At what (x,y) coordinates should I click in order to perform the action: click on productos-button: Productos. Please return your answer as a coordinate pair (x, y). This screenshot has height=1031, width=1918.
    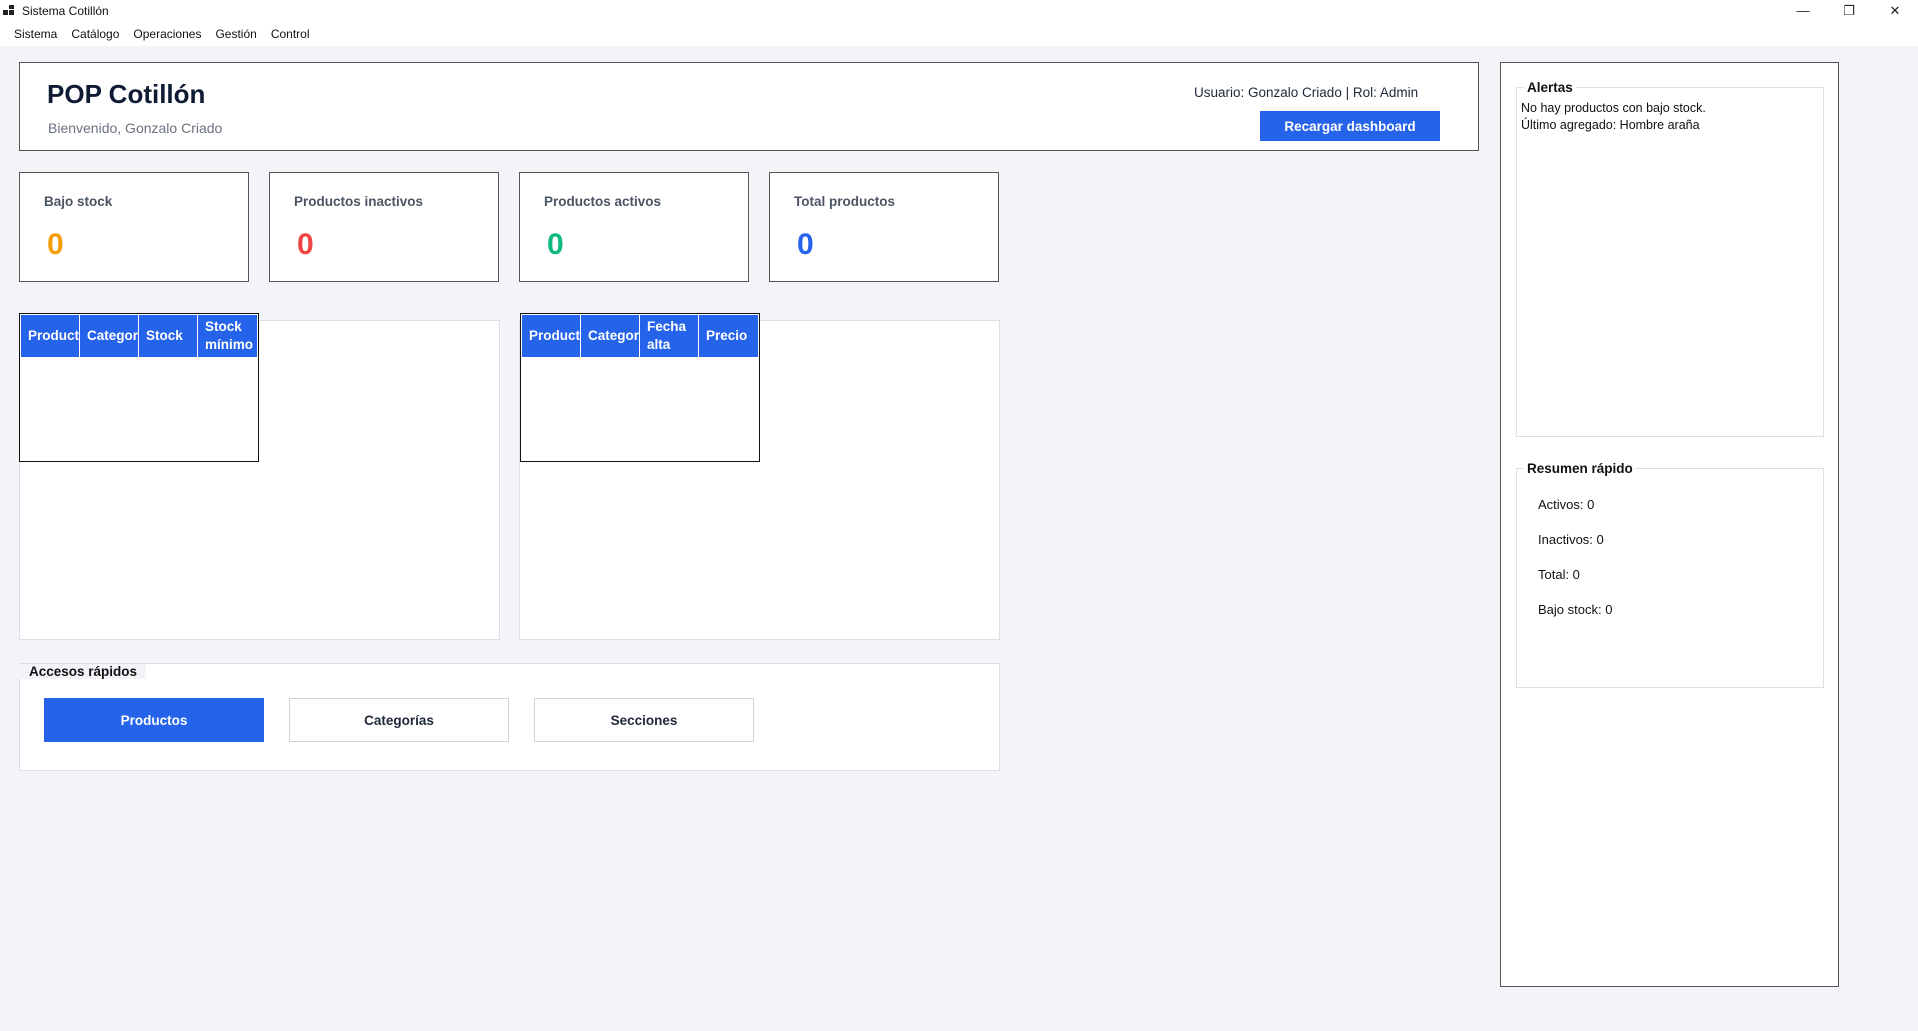
    Looking at the image, I should click on (154, 720).